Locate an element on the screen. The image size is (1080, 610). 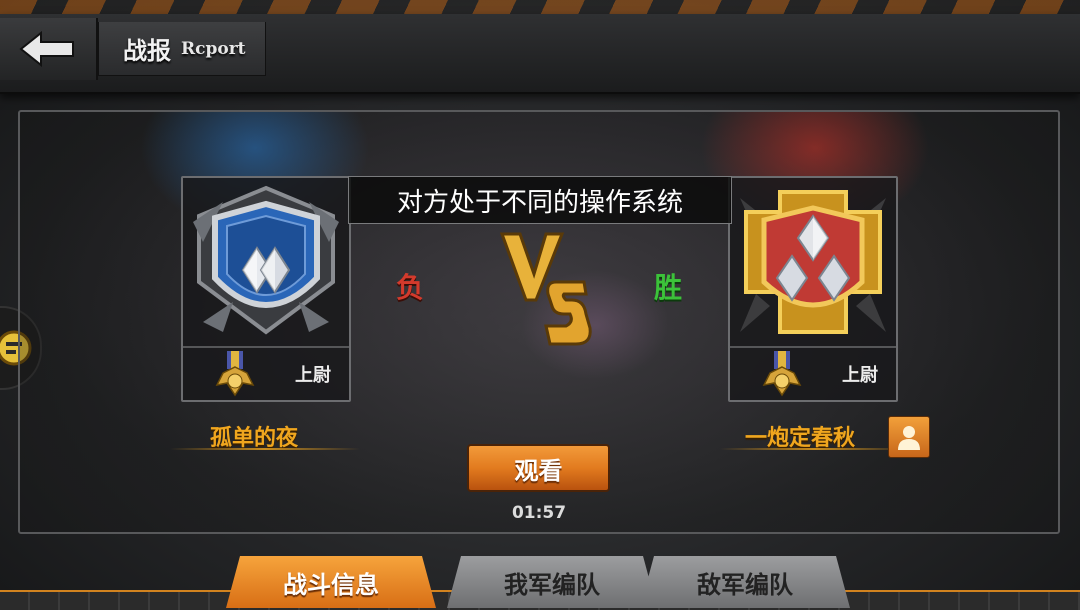
right-name-underline is located at coordinates (815, 449).